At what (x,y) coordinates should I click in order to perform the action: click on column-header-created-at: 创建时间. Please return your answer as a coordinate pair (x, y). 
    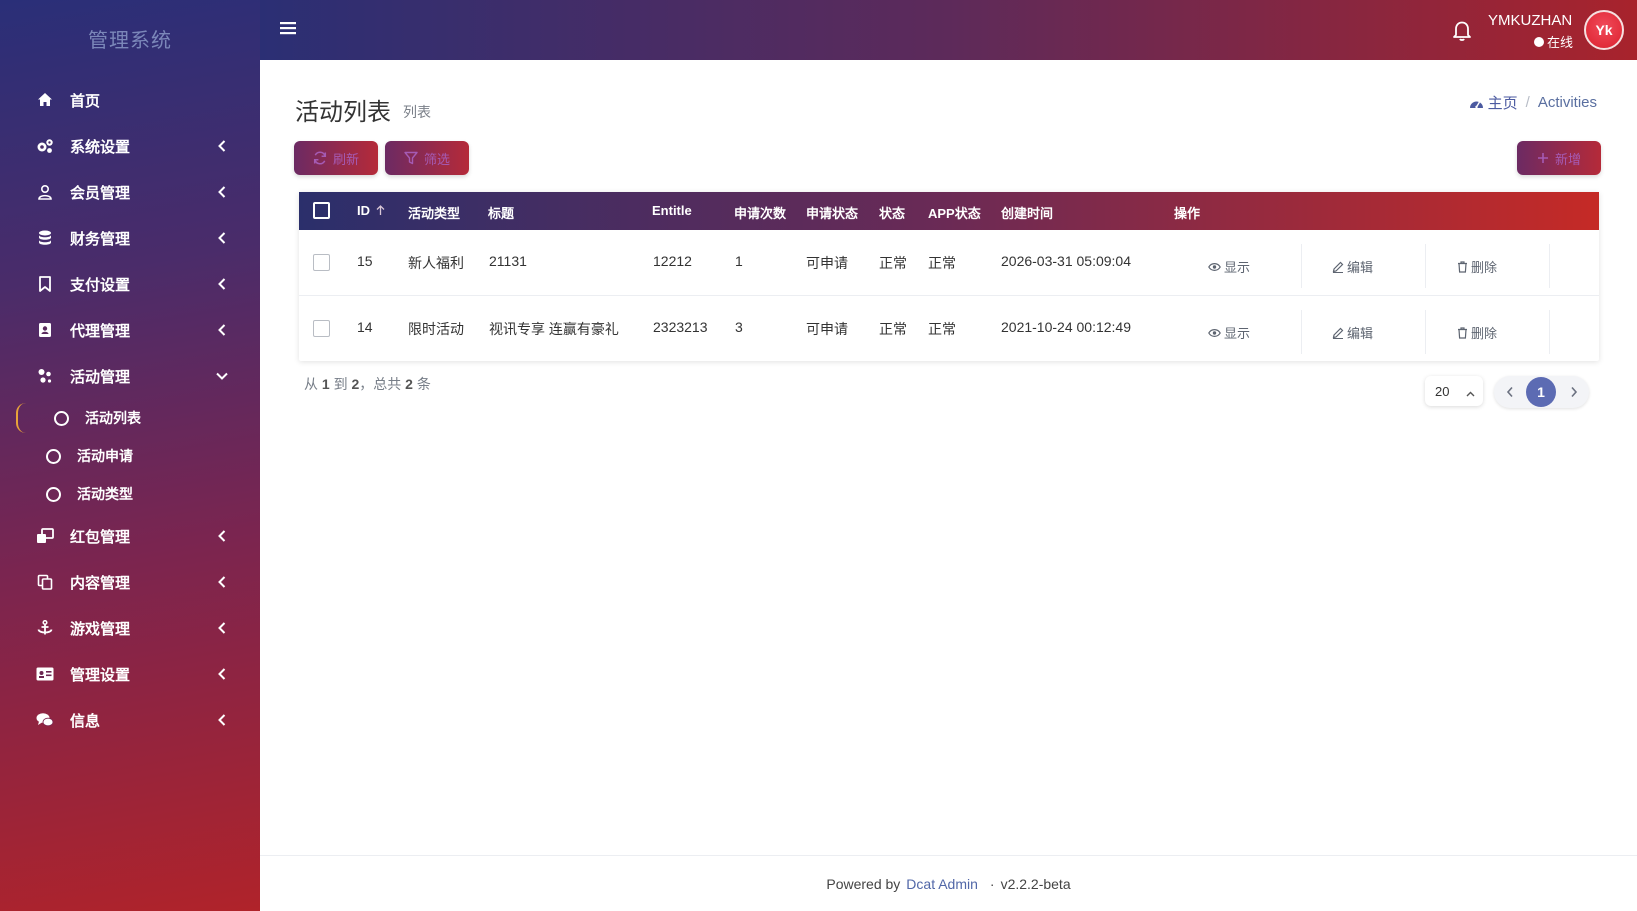
    Looking at the image, I should click on (1027, 213).